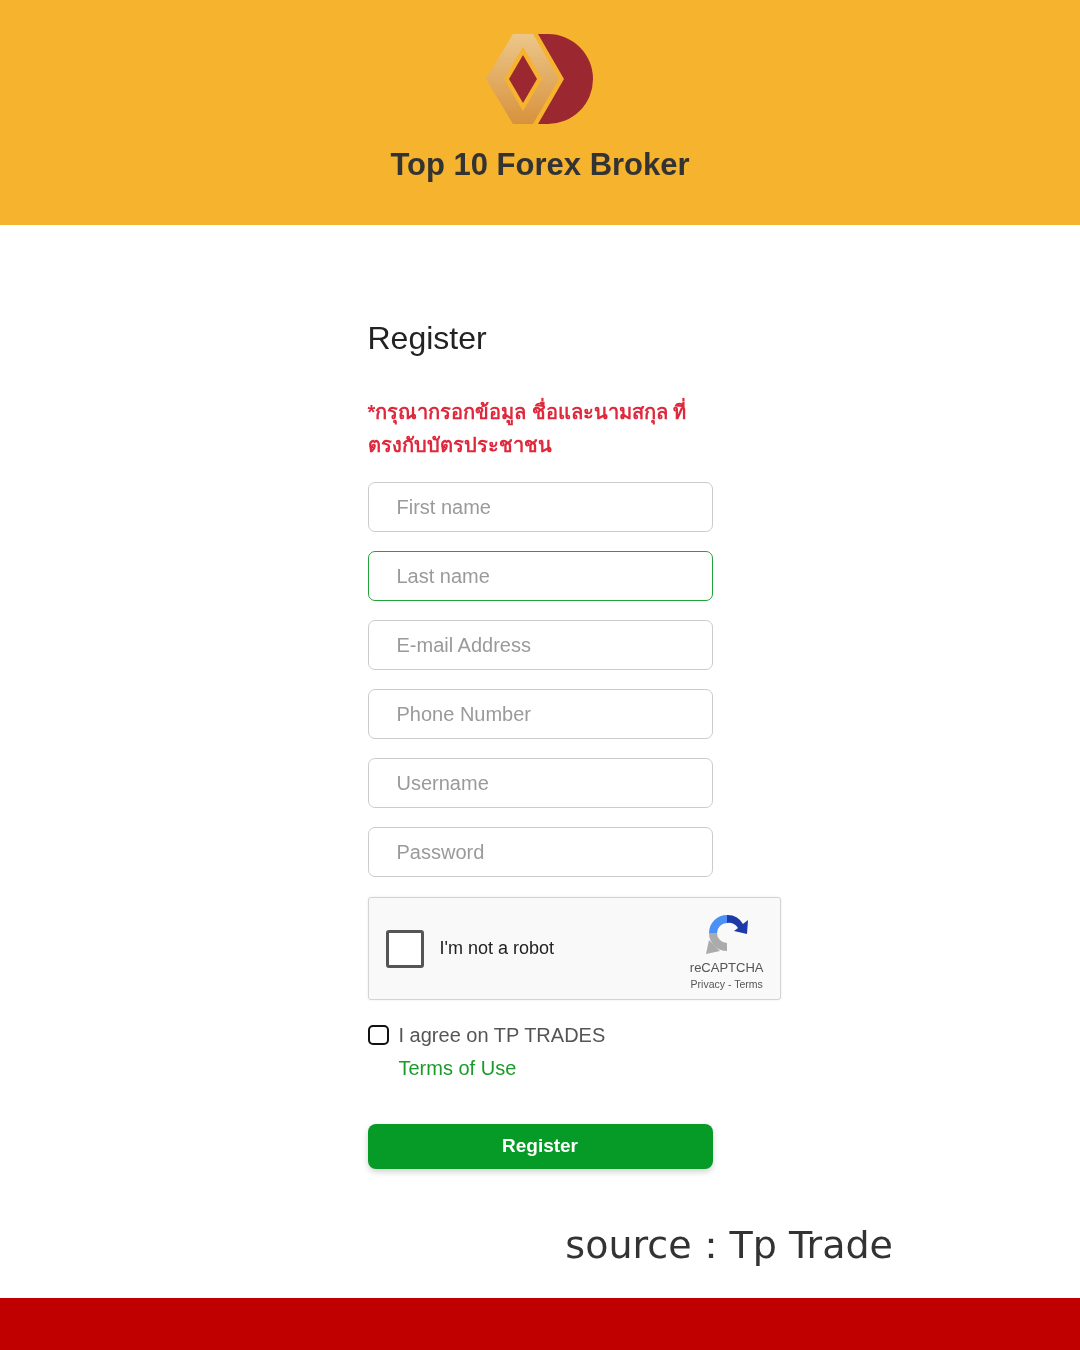 The width and height of the screenshot is (1080, 1350). I want to click on source-caption: source：Tp Trade, so click(729, 1245).